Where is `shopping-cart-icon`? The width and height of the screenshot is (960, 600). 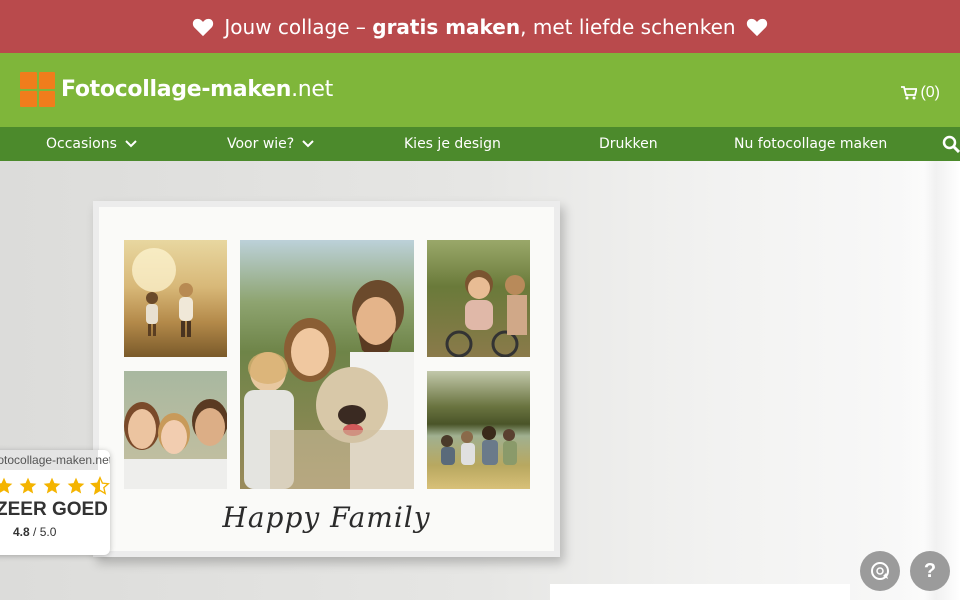
shopping-cart-icon is located at coordinates (909, 93).